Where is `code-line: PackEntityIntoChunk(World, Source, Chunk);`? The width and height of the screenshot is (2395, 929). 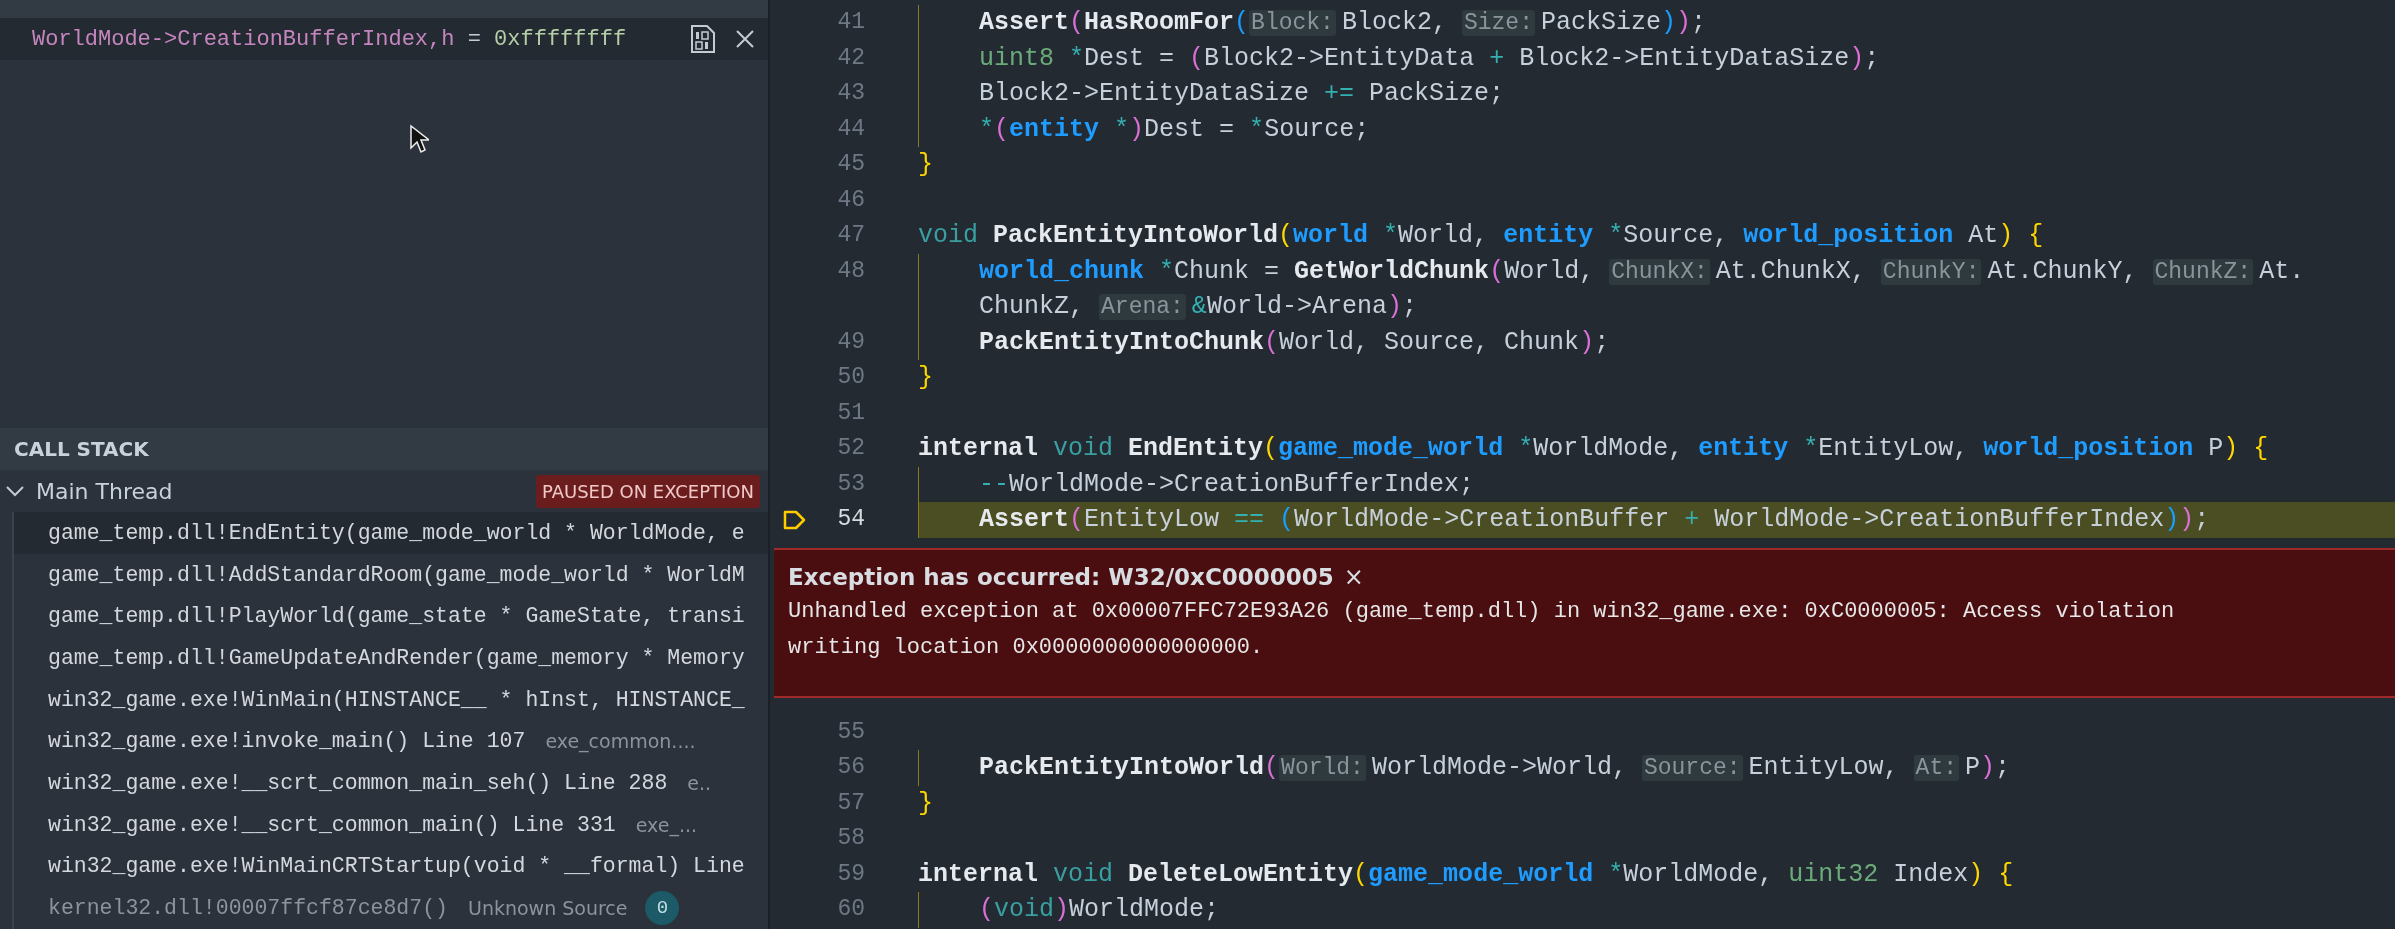 code-line: PackEntityIntoChunk(World, Source, Chunk); is located at coordinates (1656, 342).